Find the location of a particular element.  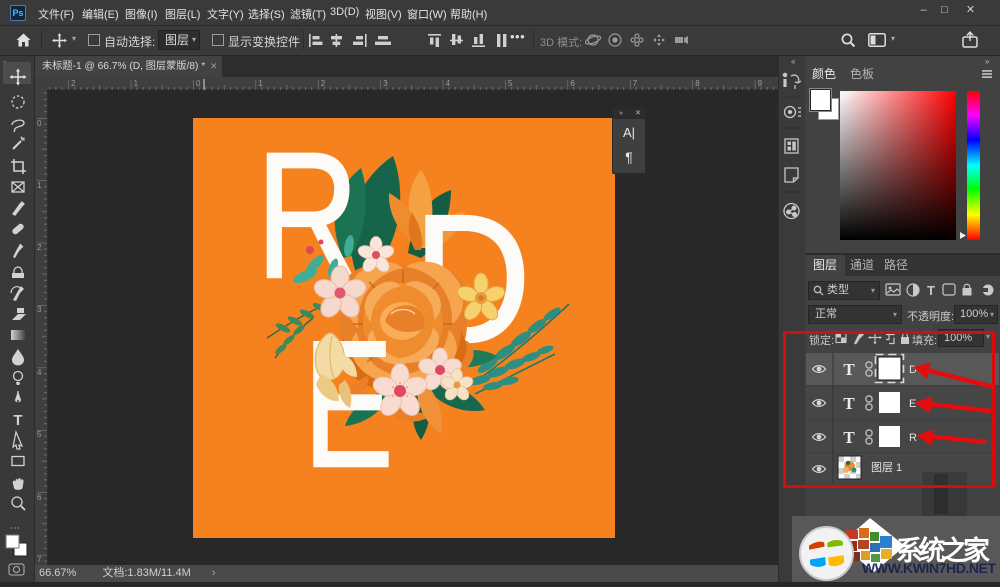

svg-text: 9 is located at coordinates (760, 83).